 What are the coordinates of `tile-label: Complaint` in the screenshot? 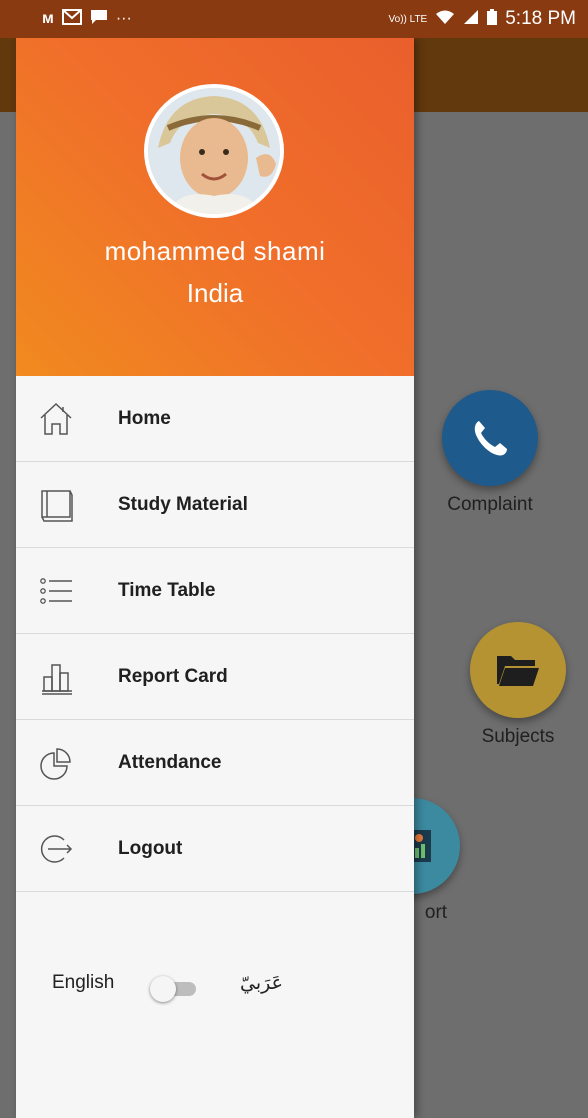 It's located at (490, 504).